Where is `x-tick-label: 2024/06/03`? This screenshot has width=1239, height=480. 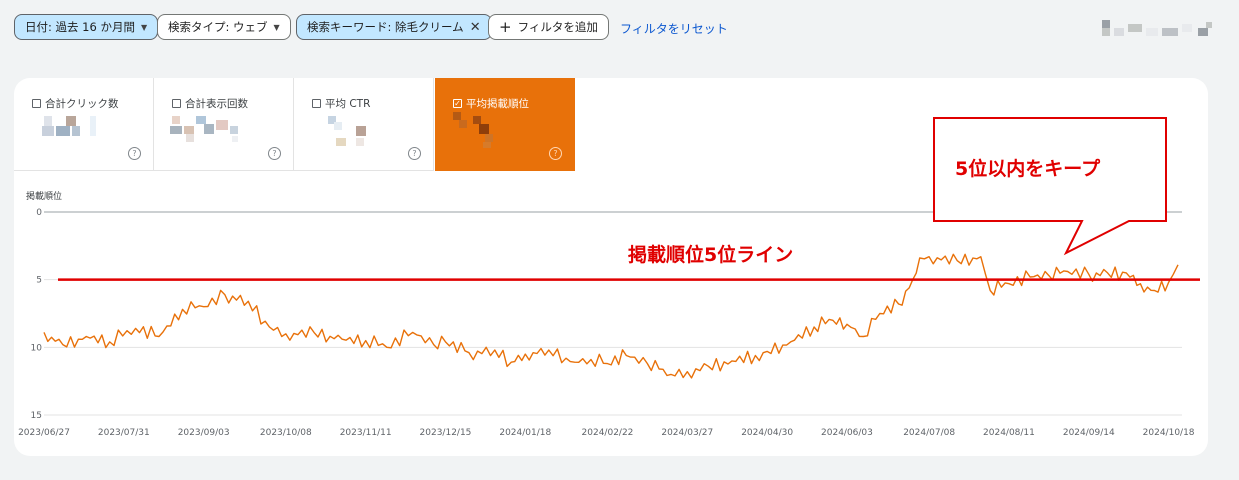 x-tick-label: 2024/06/03 is located at coordinates (847, 433).